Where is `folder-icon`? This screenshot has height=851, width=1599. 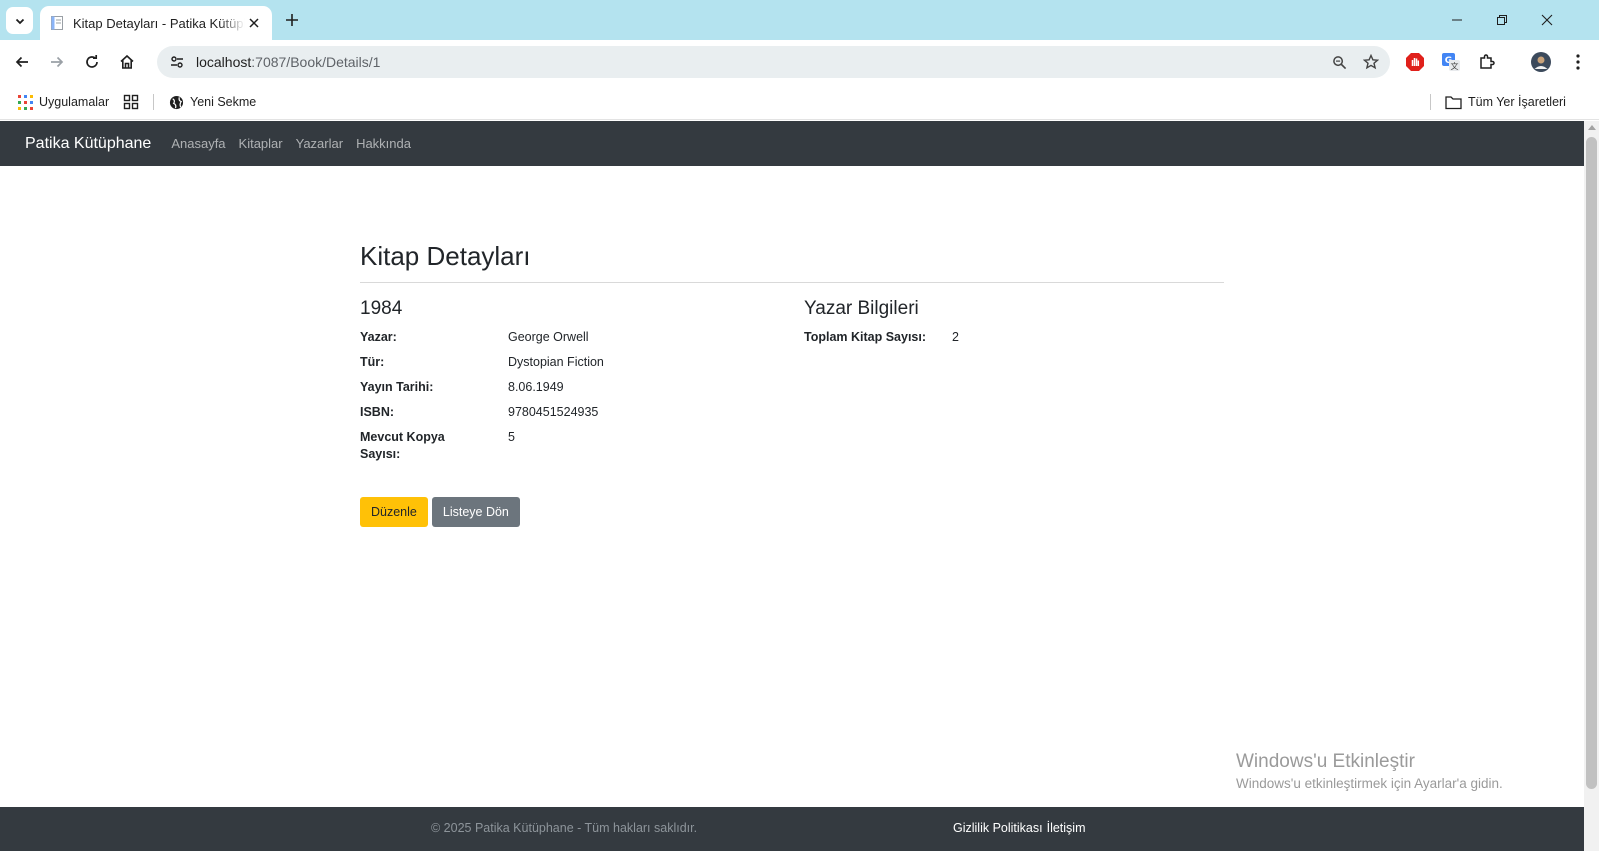 folder-icon is located at coordinates (1453, 102).